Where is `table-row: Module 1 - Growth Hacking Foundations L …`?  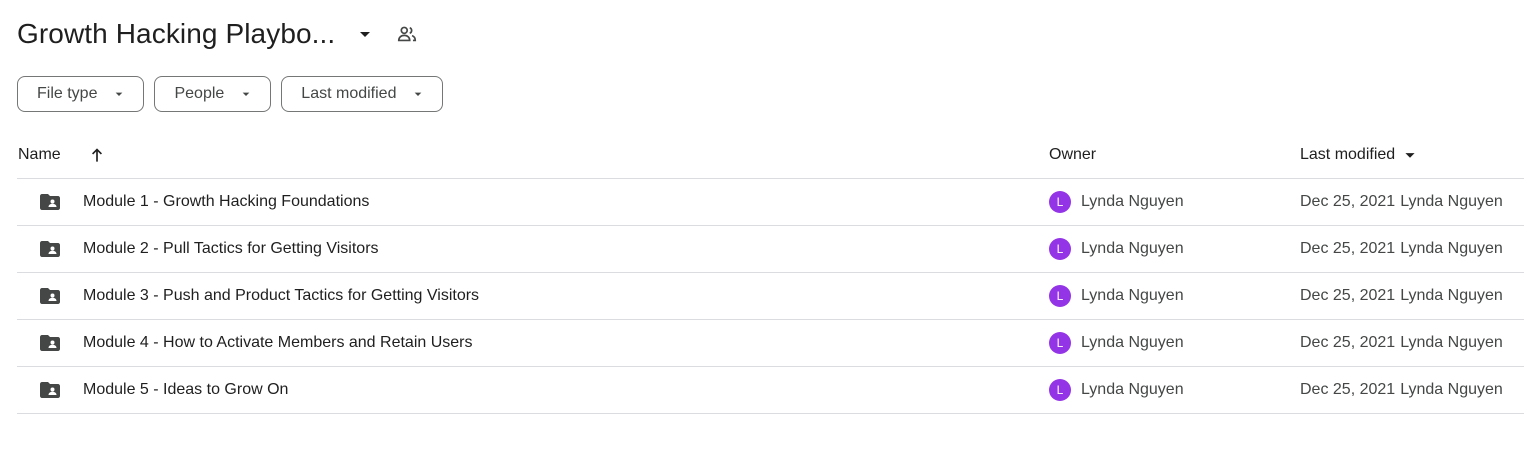 table-row: Module 1 - Growth Hacking Foundations L … is located at coordinates (770, 202).